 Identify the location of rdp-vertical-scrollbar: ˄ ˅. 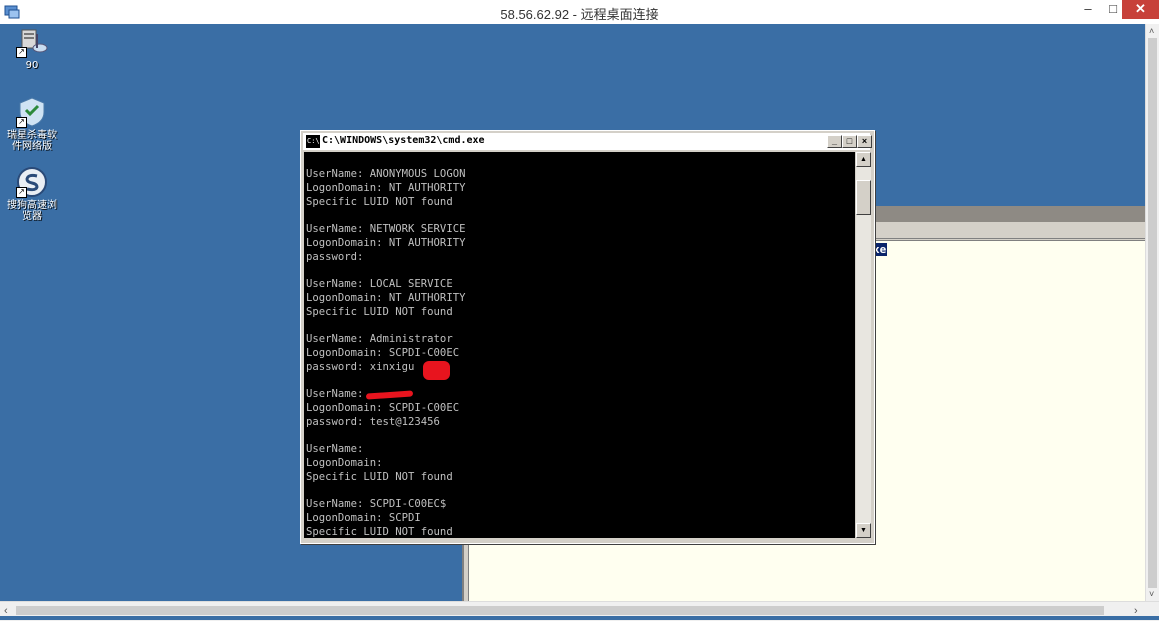
(1152, 312).